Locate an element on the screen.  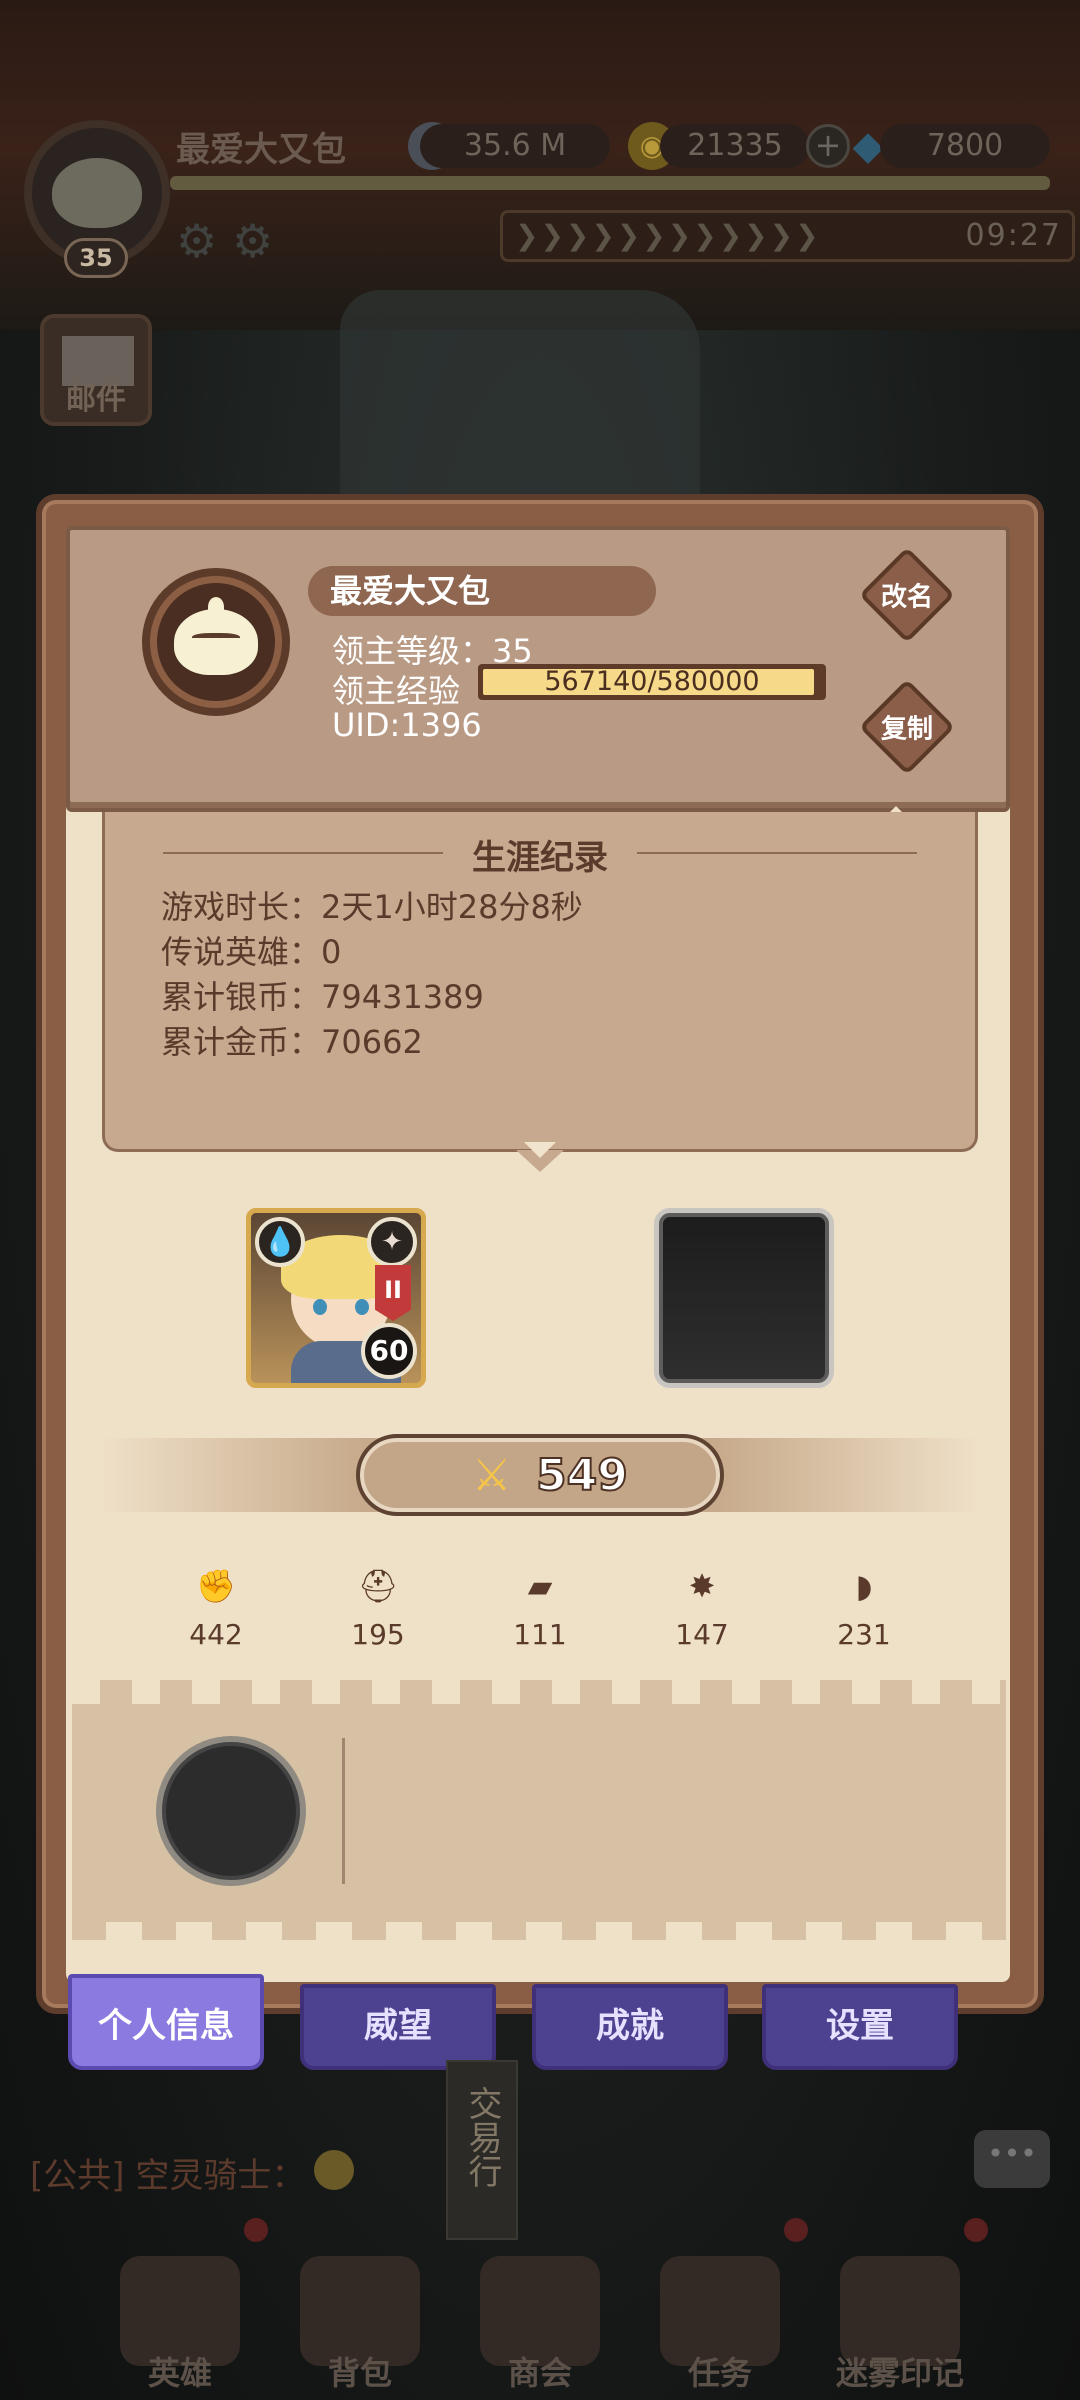
hero-slot: 💧 ✦ II 60 is located at coordinates (336, 1298).